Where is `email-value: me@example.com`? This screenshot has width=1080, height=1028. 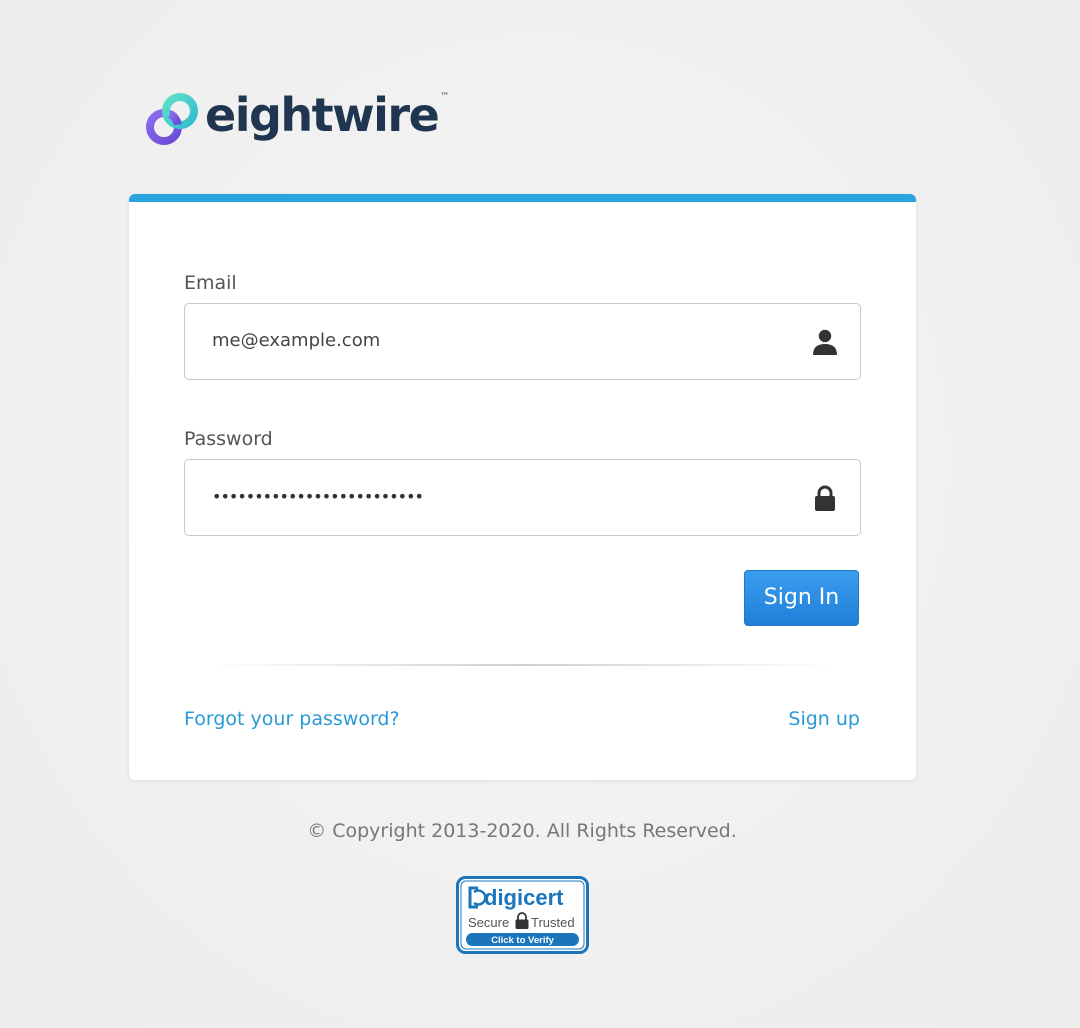 email-value: me@example.com is located at coordinates (296, 340).